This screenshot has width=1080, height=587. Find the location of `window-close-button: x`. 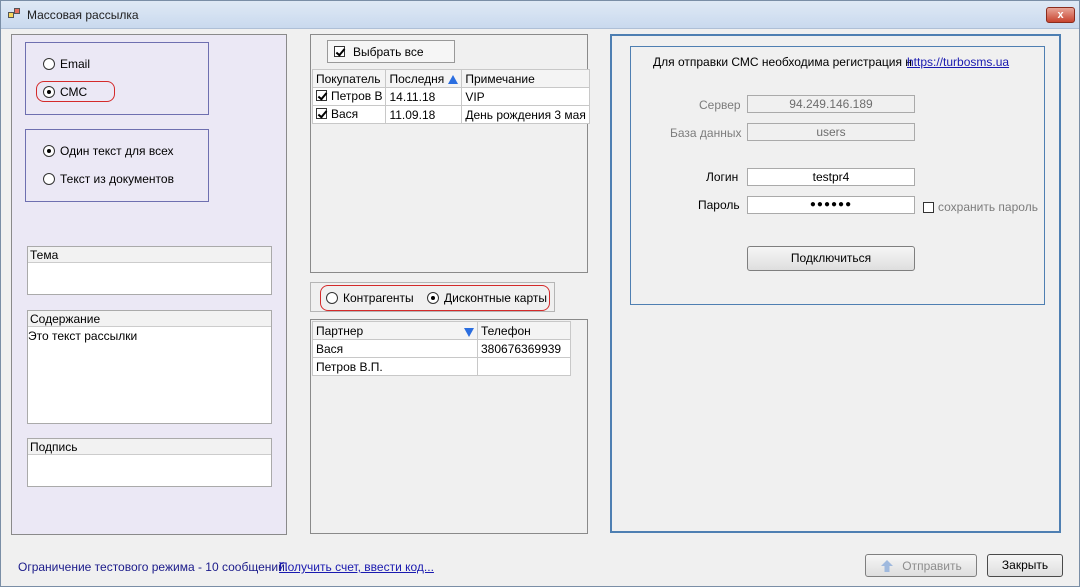

window-close-button: x is located at coordinates (1060, 15).